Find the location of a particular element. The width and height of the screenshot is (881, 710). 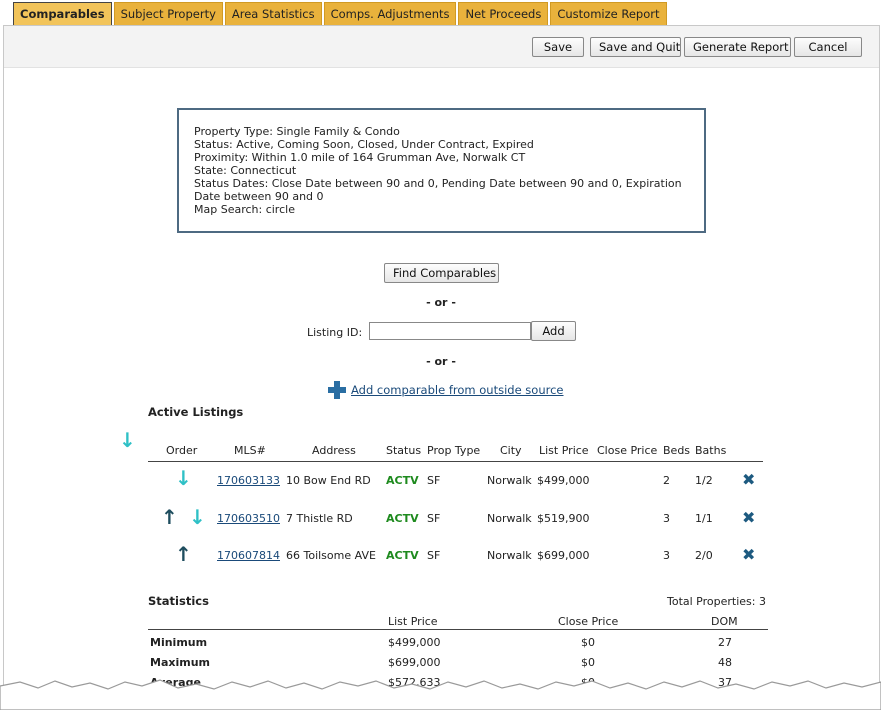

stats-dom: 48 is located at coordinates (725, 662).